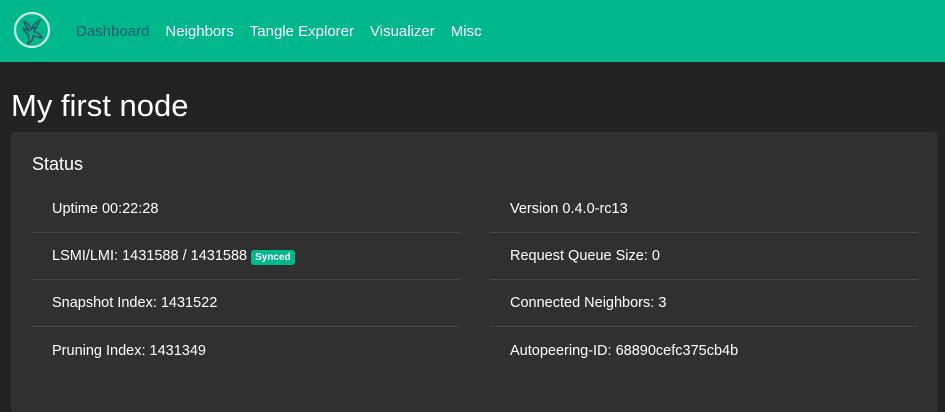  Describe the element at coordinates (112, 31) in the screenshot. I see `nav-dashboard: Dashboard` at that location.